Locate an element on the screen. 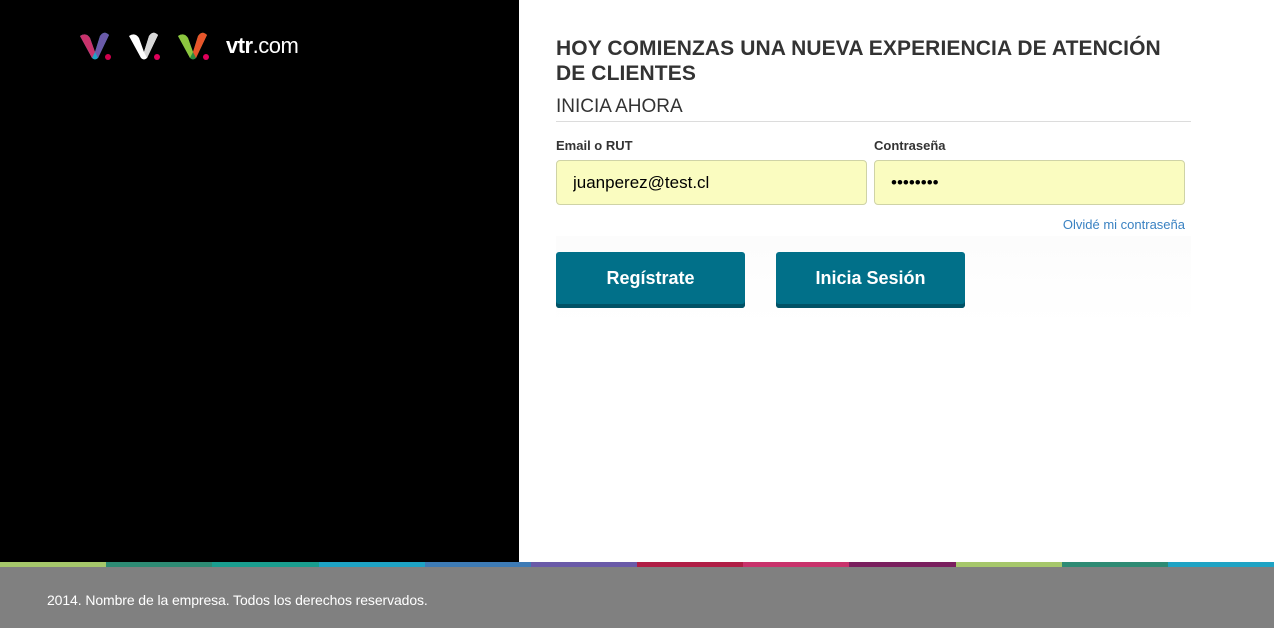 The width and height of the screenshot is (1274, 628). password-field-group: Contraseña is located at coordinates (1029, 171).